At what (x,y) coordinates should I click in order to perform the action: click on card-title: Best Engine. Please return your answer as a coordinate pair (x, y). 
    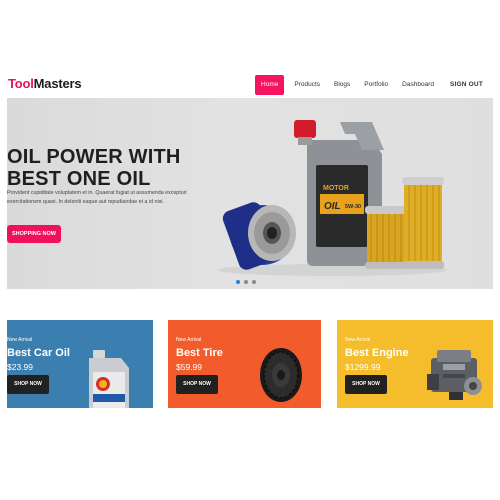
    Looking at the image, I should click on (377, 353).